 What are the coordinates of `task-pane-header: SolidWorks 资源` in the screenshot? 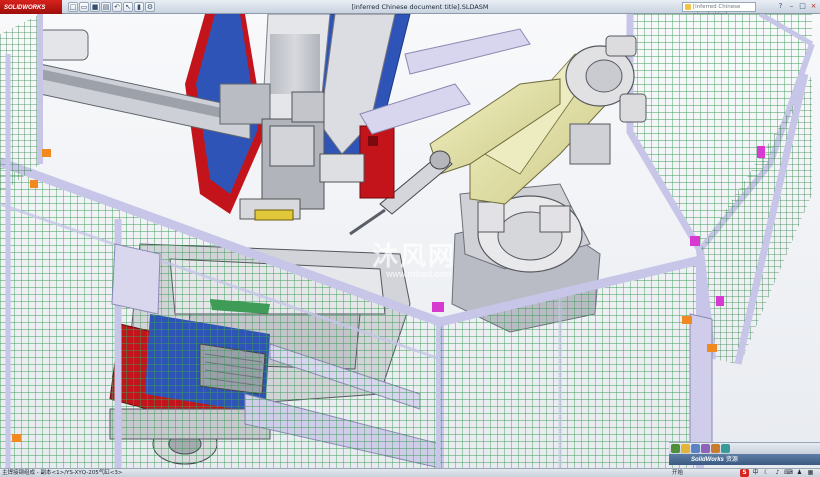 It's located at (744, 459).